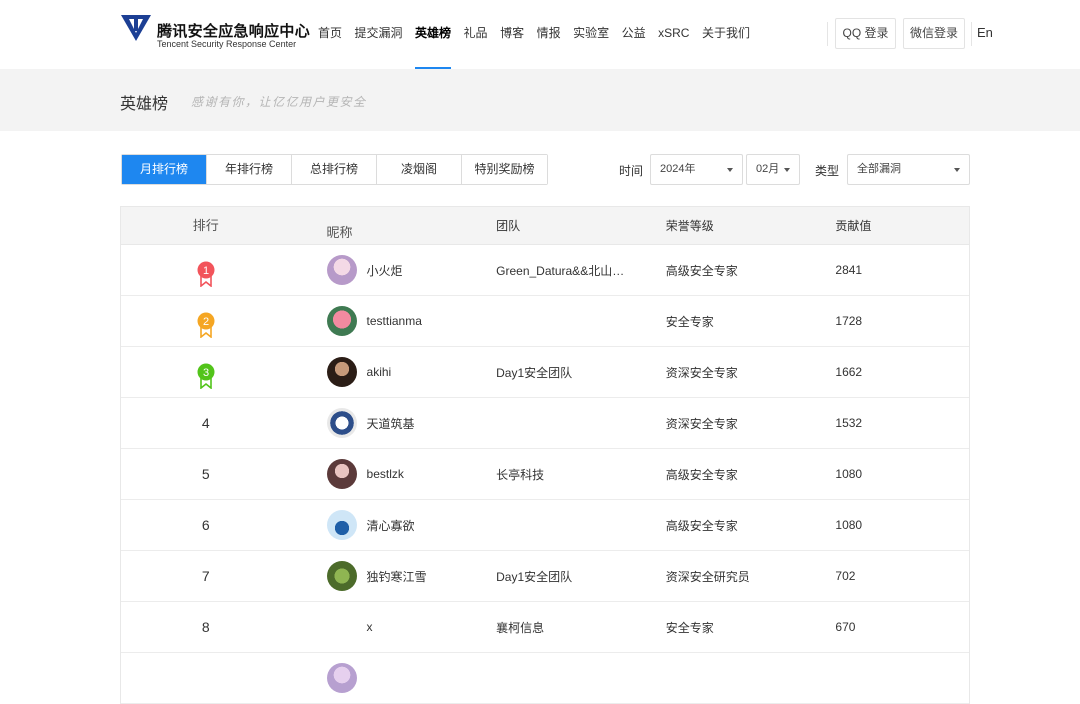  What do you see at coordinates (545, 525) in the screenshot?
I see `table-row: 6 清心寡欲 高级安全专家 1080` at bounding box center [545, 525].